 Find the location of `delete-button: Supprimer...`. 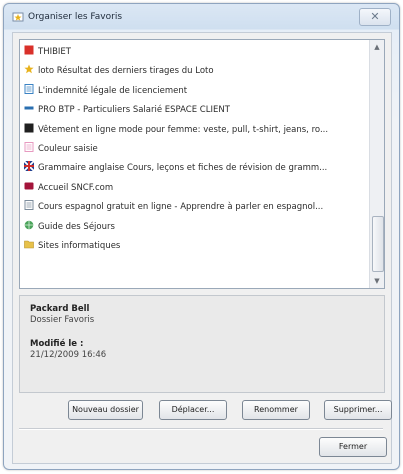

delete-button: Supprimer... is located at coordinates (358, 410).